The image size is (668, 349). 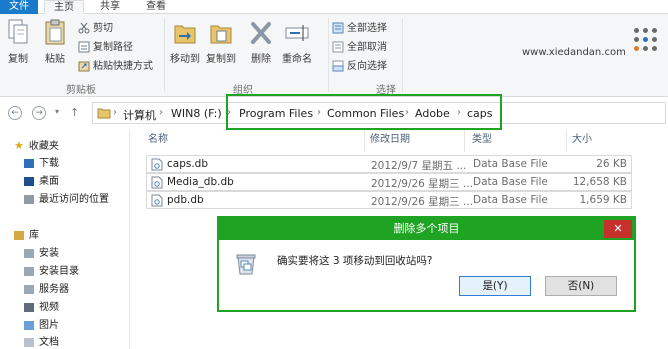 I want to click on copy-path-button: 复制路径, so click(x=105, y=48).